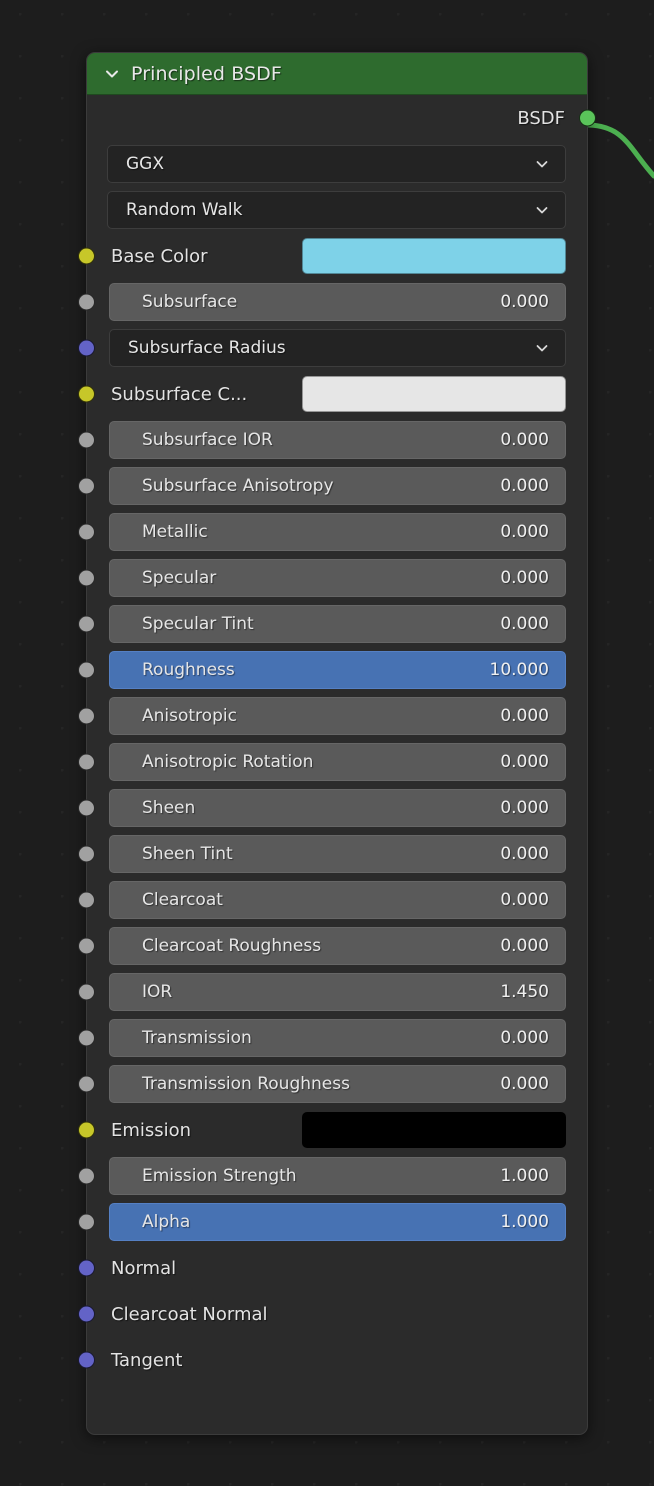  What do you see at coordinates (434, 1130) in the screenshot?
I see `color-swatch-emission` at bounding box center [434, 1130].